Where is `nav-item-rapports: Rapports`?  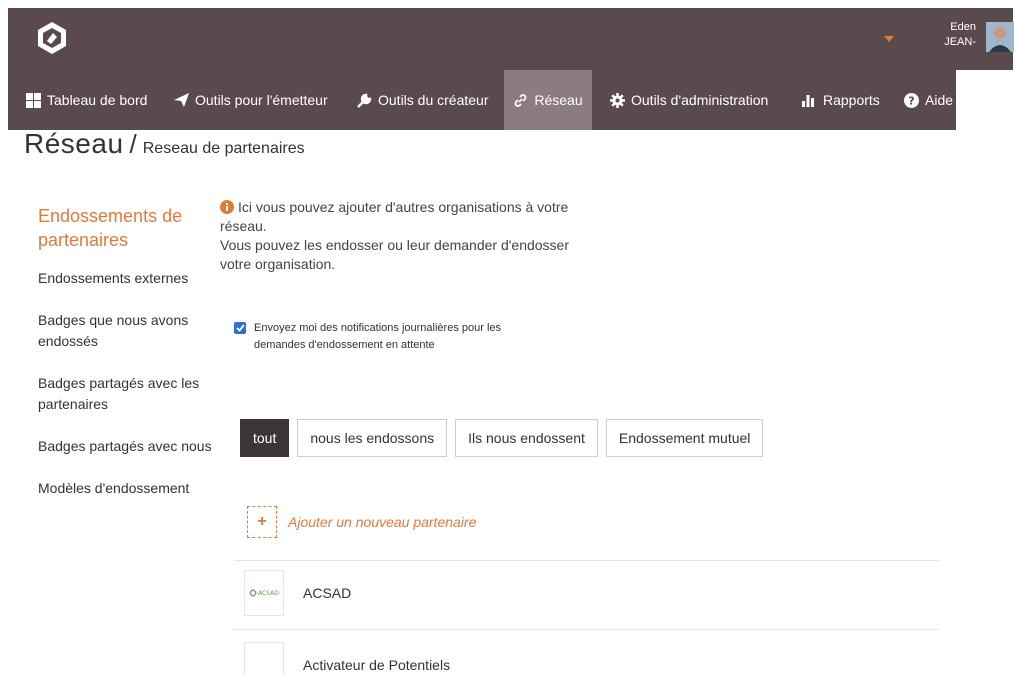 nav-item-rapports: Rapports is located at coordinates (841, 100).